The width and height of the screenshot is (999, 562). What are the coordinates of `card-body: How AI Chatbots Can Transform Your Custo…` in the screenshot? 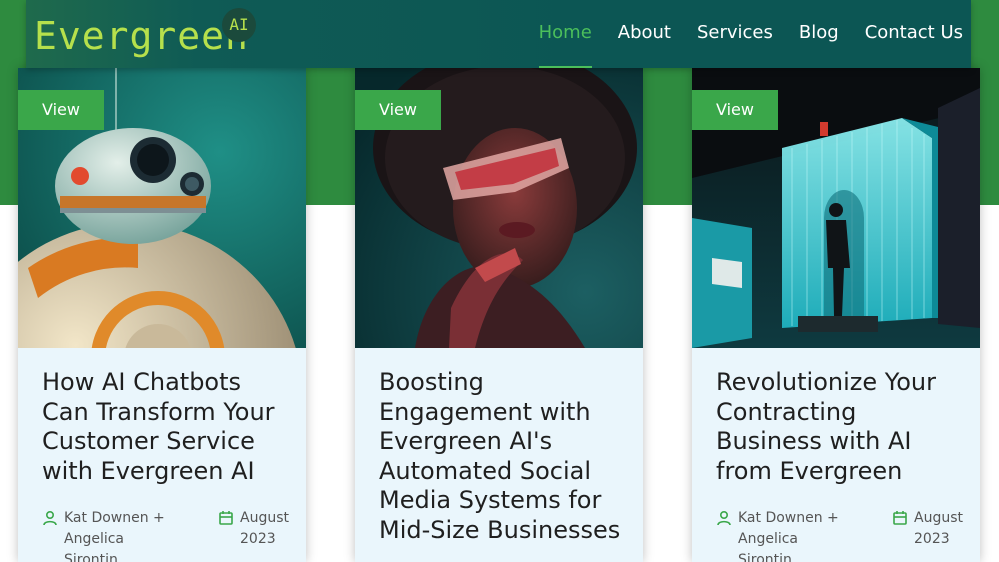 It's located at (167, 427).